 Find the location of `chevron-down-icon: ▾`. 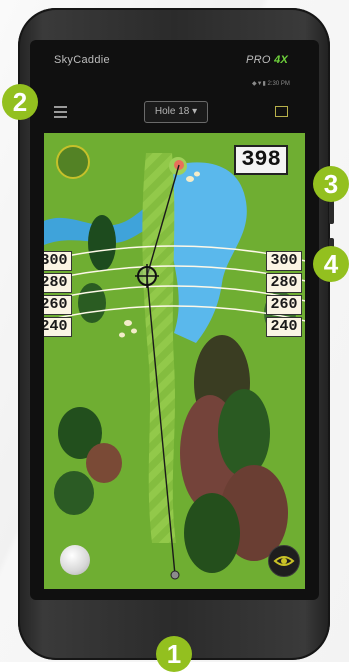

chevron-down-icon: ▾ is located at coordinates (193, 111).